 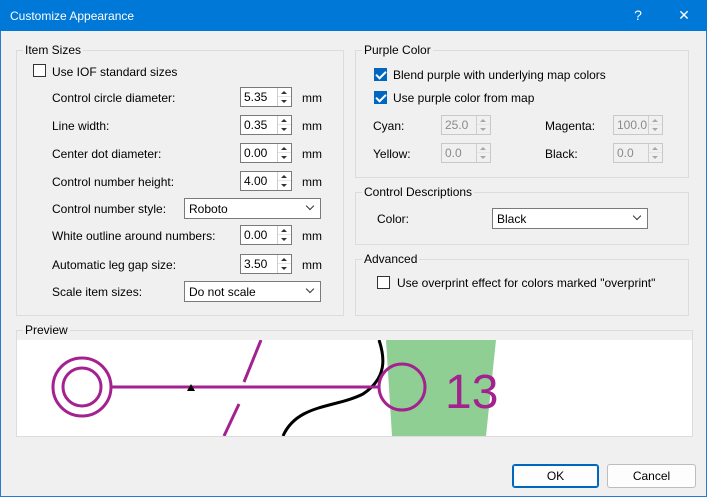 What do you see at coordinates (392, 154) in the screenshot?
I see `yellow-label: Yellow:` at bounding box center [392, 154].